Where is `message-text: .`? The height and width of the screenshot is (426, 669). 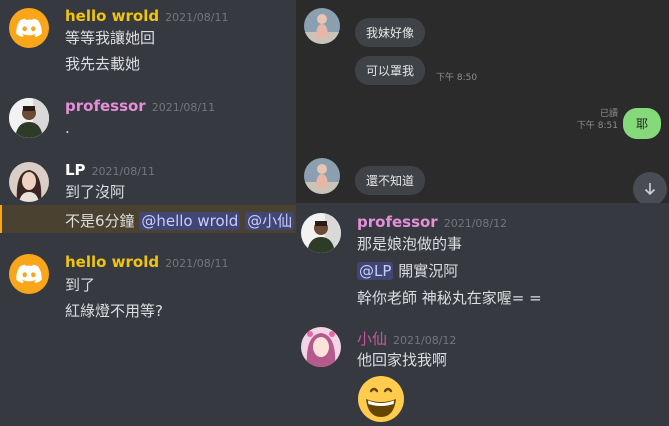
message-text: . is located at coordinates (67, 128).